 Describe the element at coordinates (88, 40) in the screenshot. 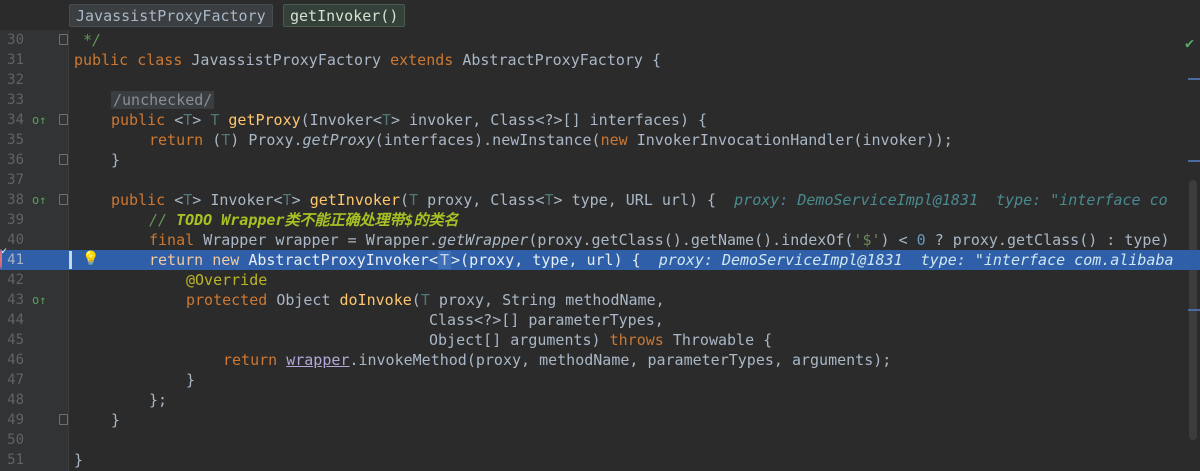

I see `line-code: */` at that location.